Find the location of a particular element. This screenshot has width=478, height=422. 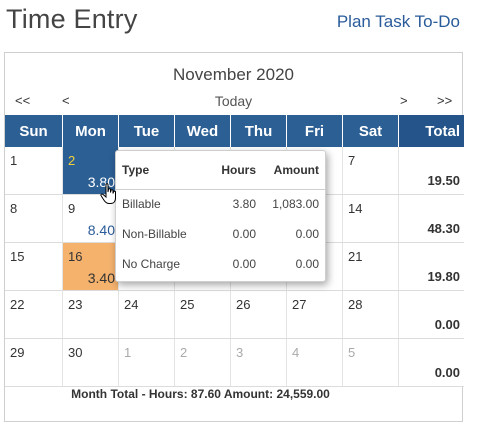

popup-header-hours: Hours is located at coordinates (228, 170).